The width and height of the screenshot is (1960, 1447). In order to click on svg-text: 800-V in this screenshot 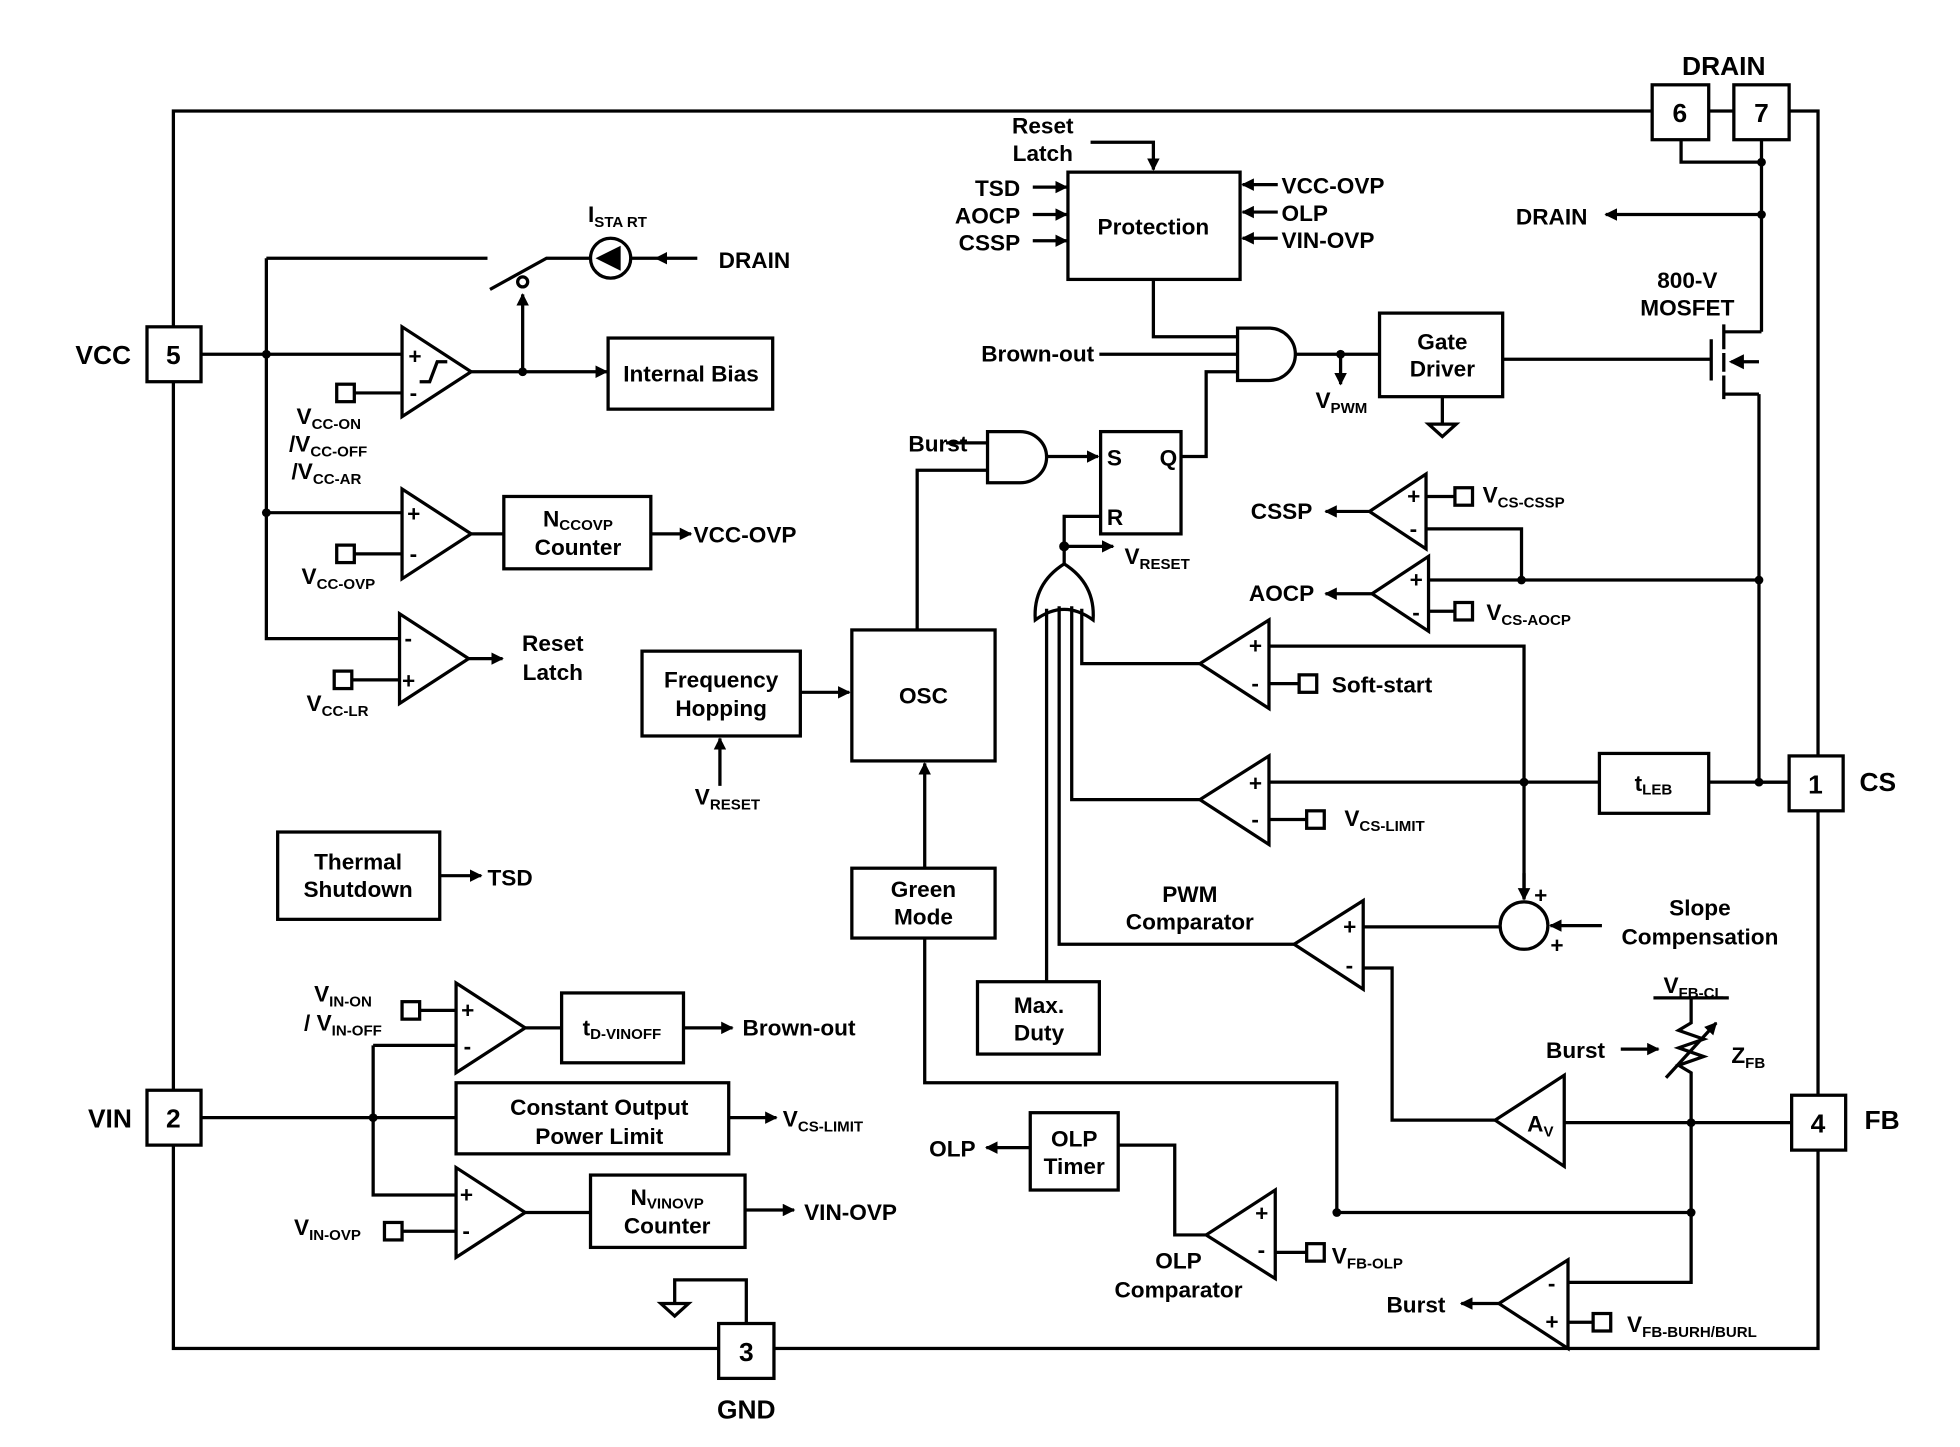, I will do `click(1687, 280)`.